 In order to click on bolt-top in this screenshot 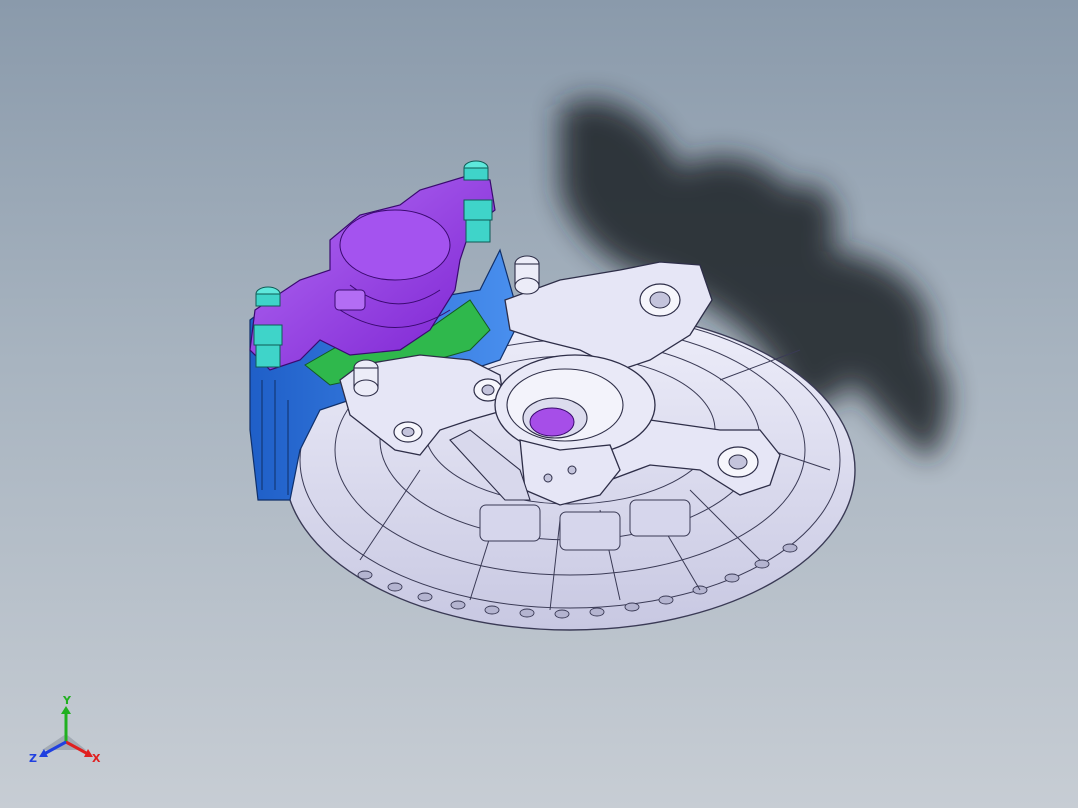, I will do `click(478, 201)`.